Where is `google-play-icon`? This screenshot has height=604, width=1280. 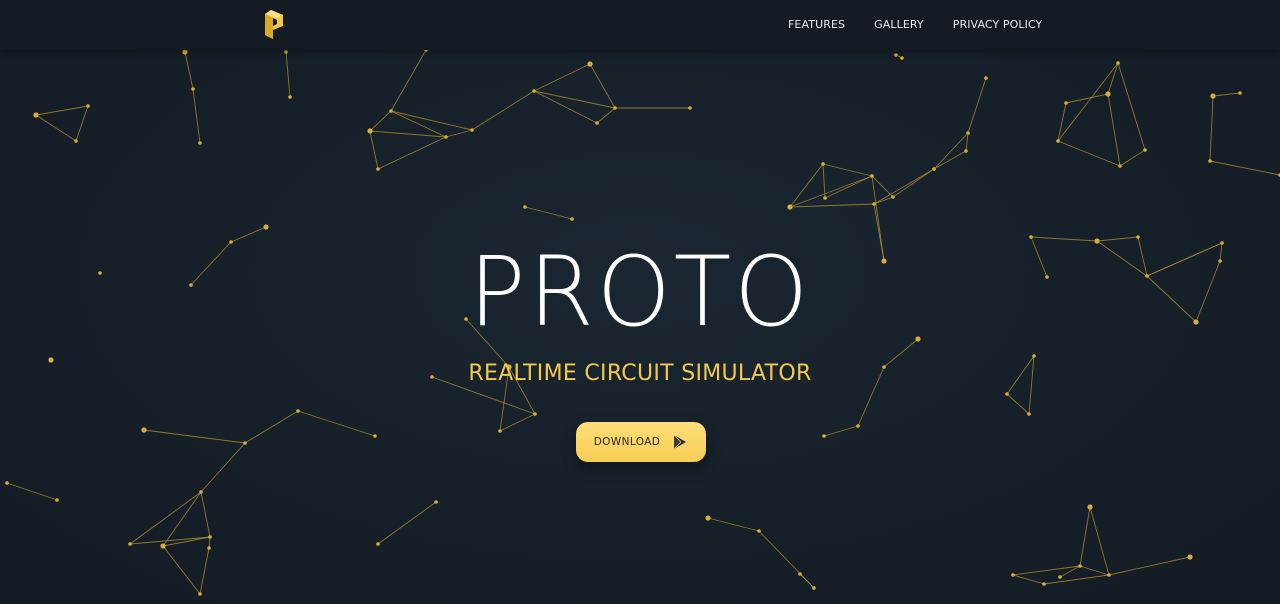 google-play-icon is located at coordinates (680, 442).